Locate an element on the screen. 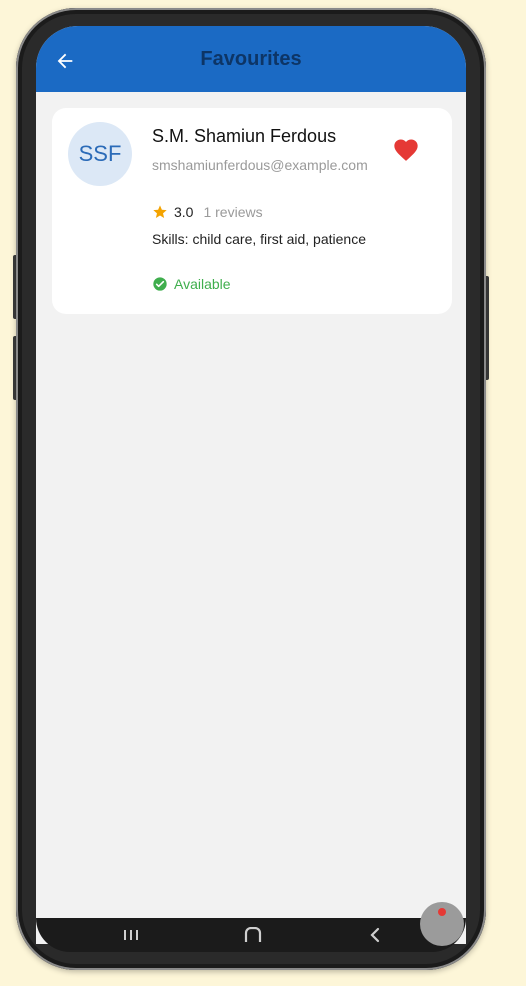  nav-back-button is located at coordinates (375, 935).